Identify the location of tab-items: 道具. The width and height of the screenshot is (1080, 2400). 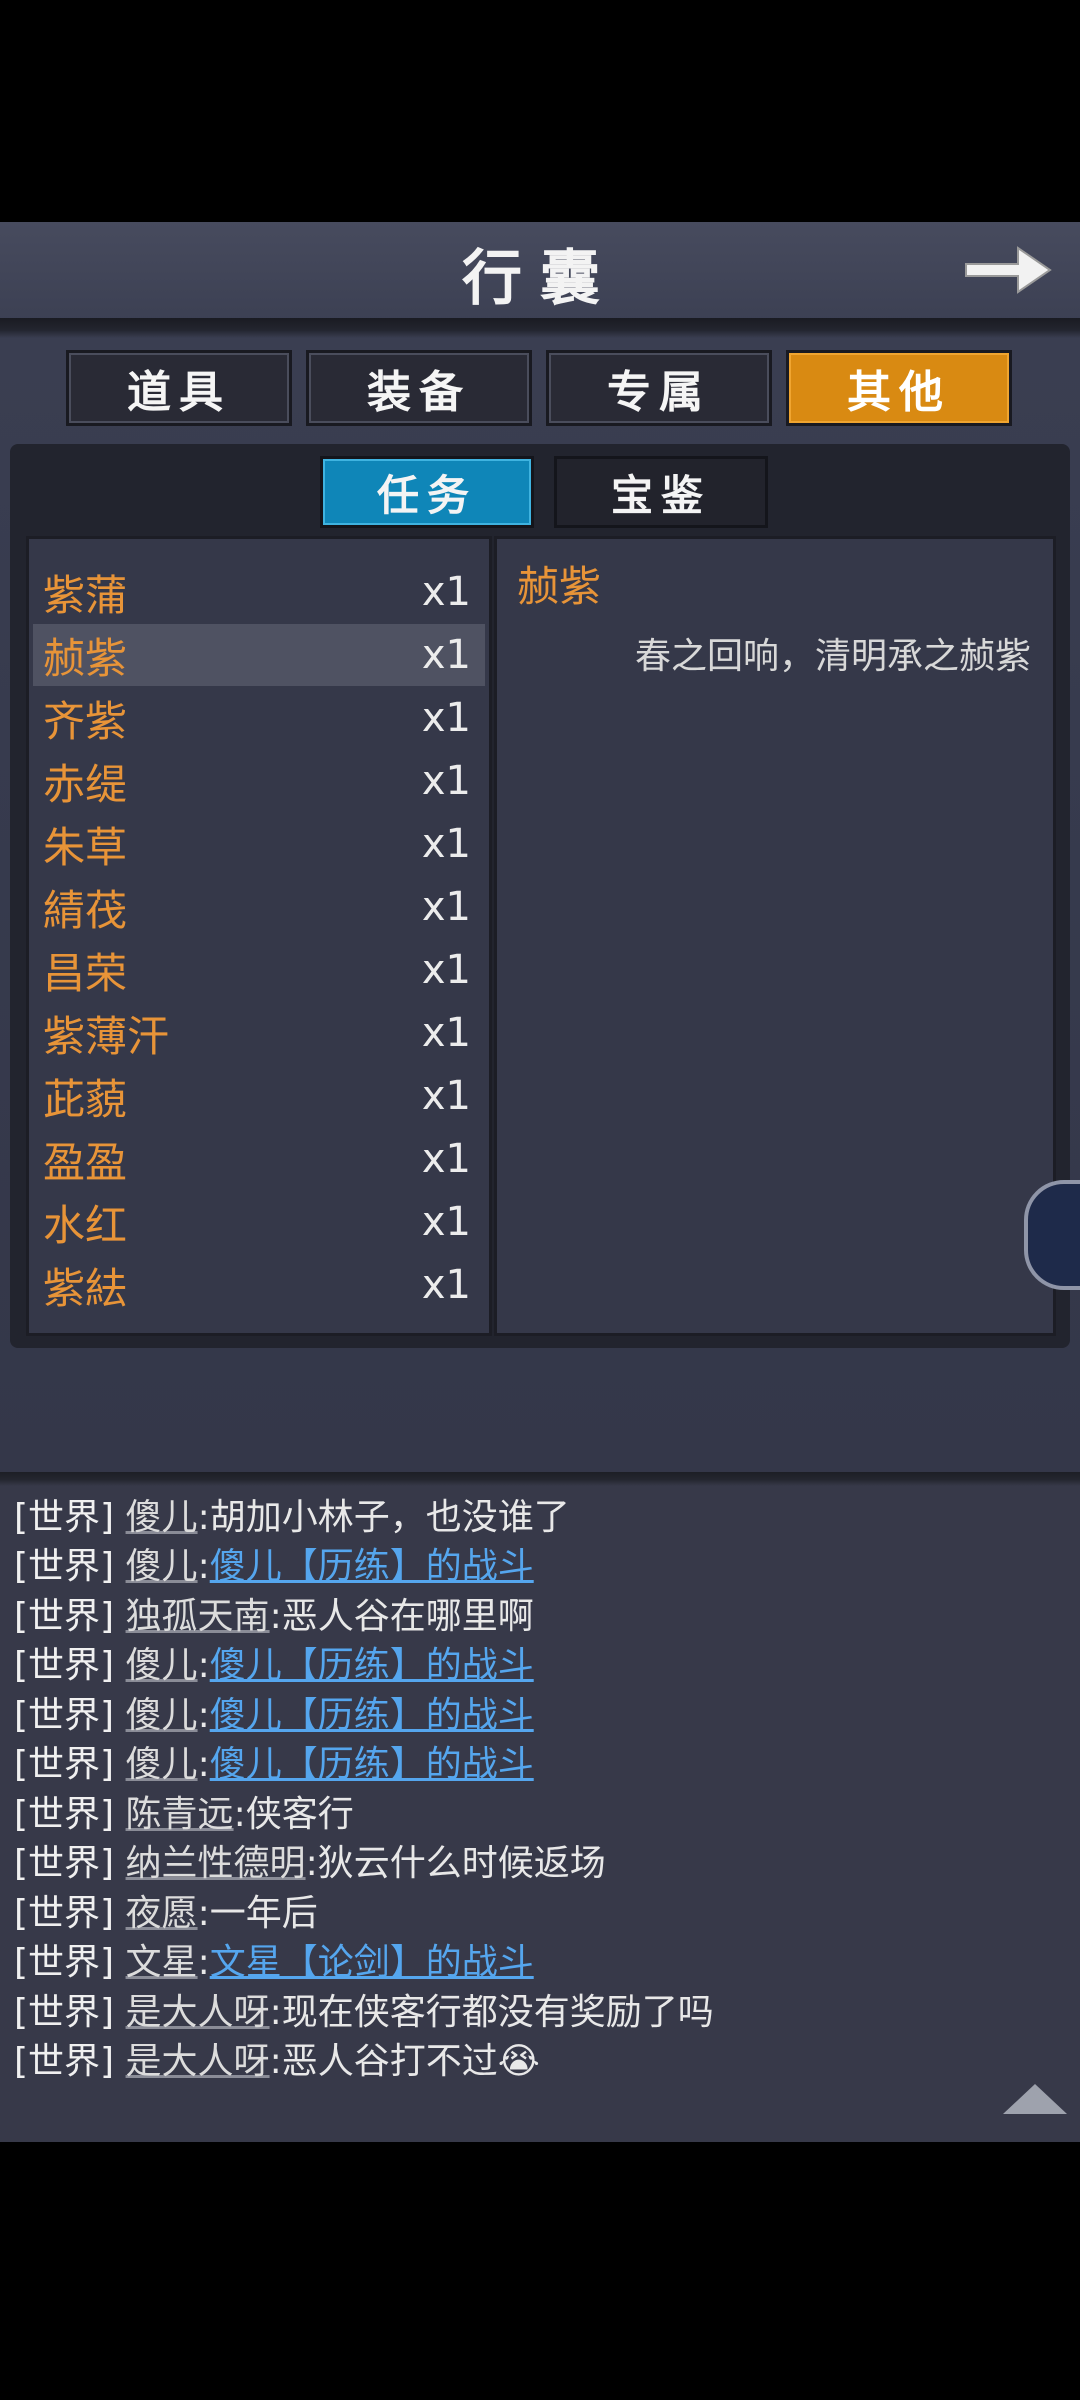
(179, 388).